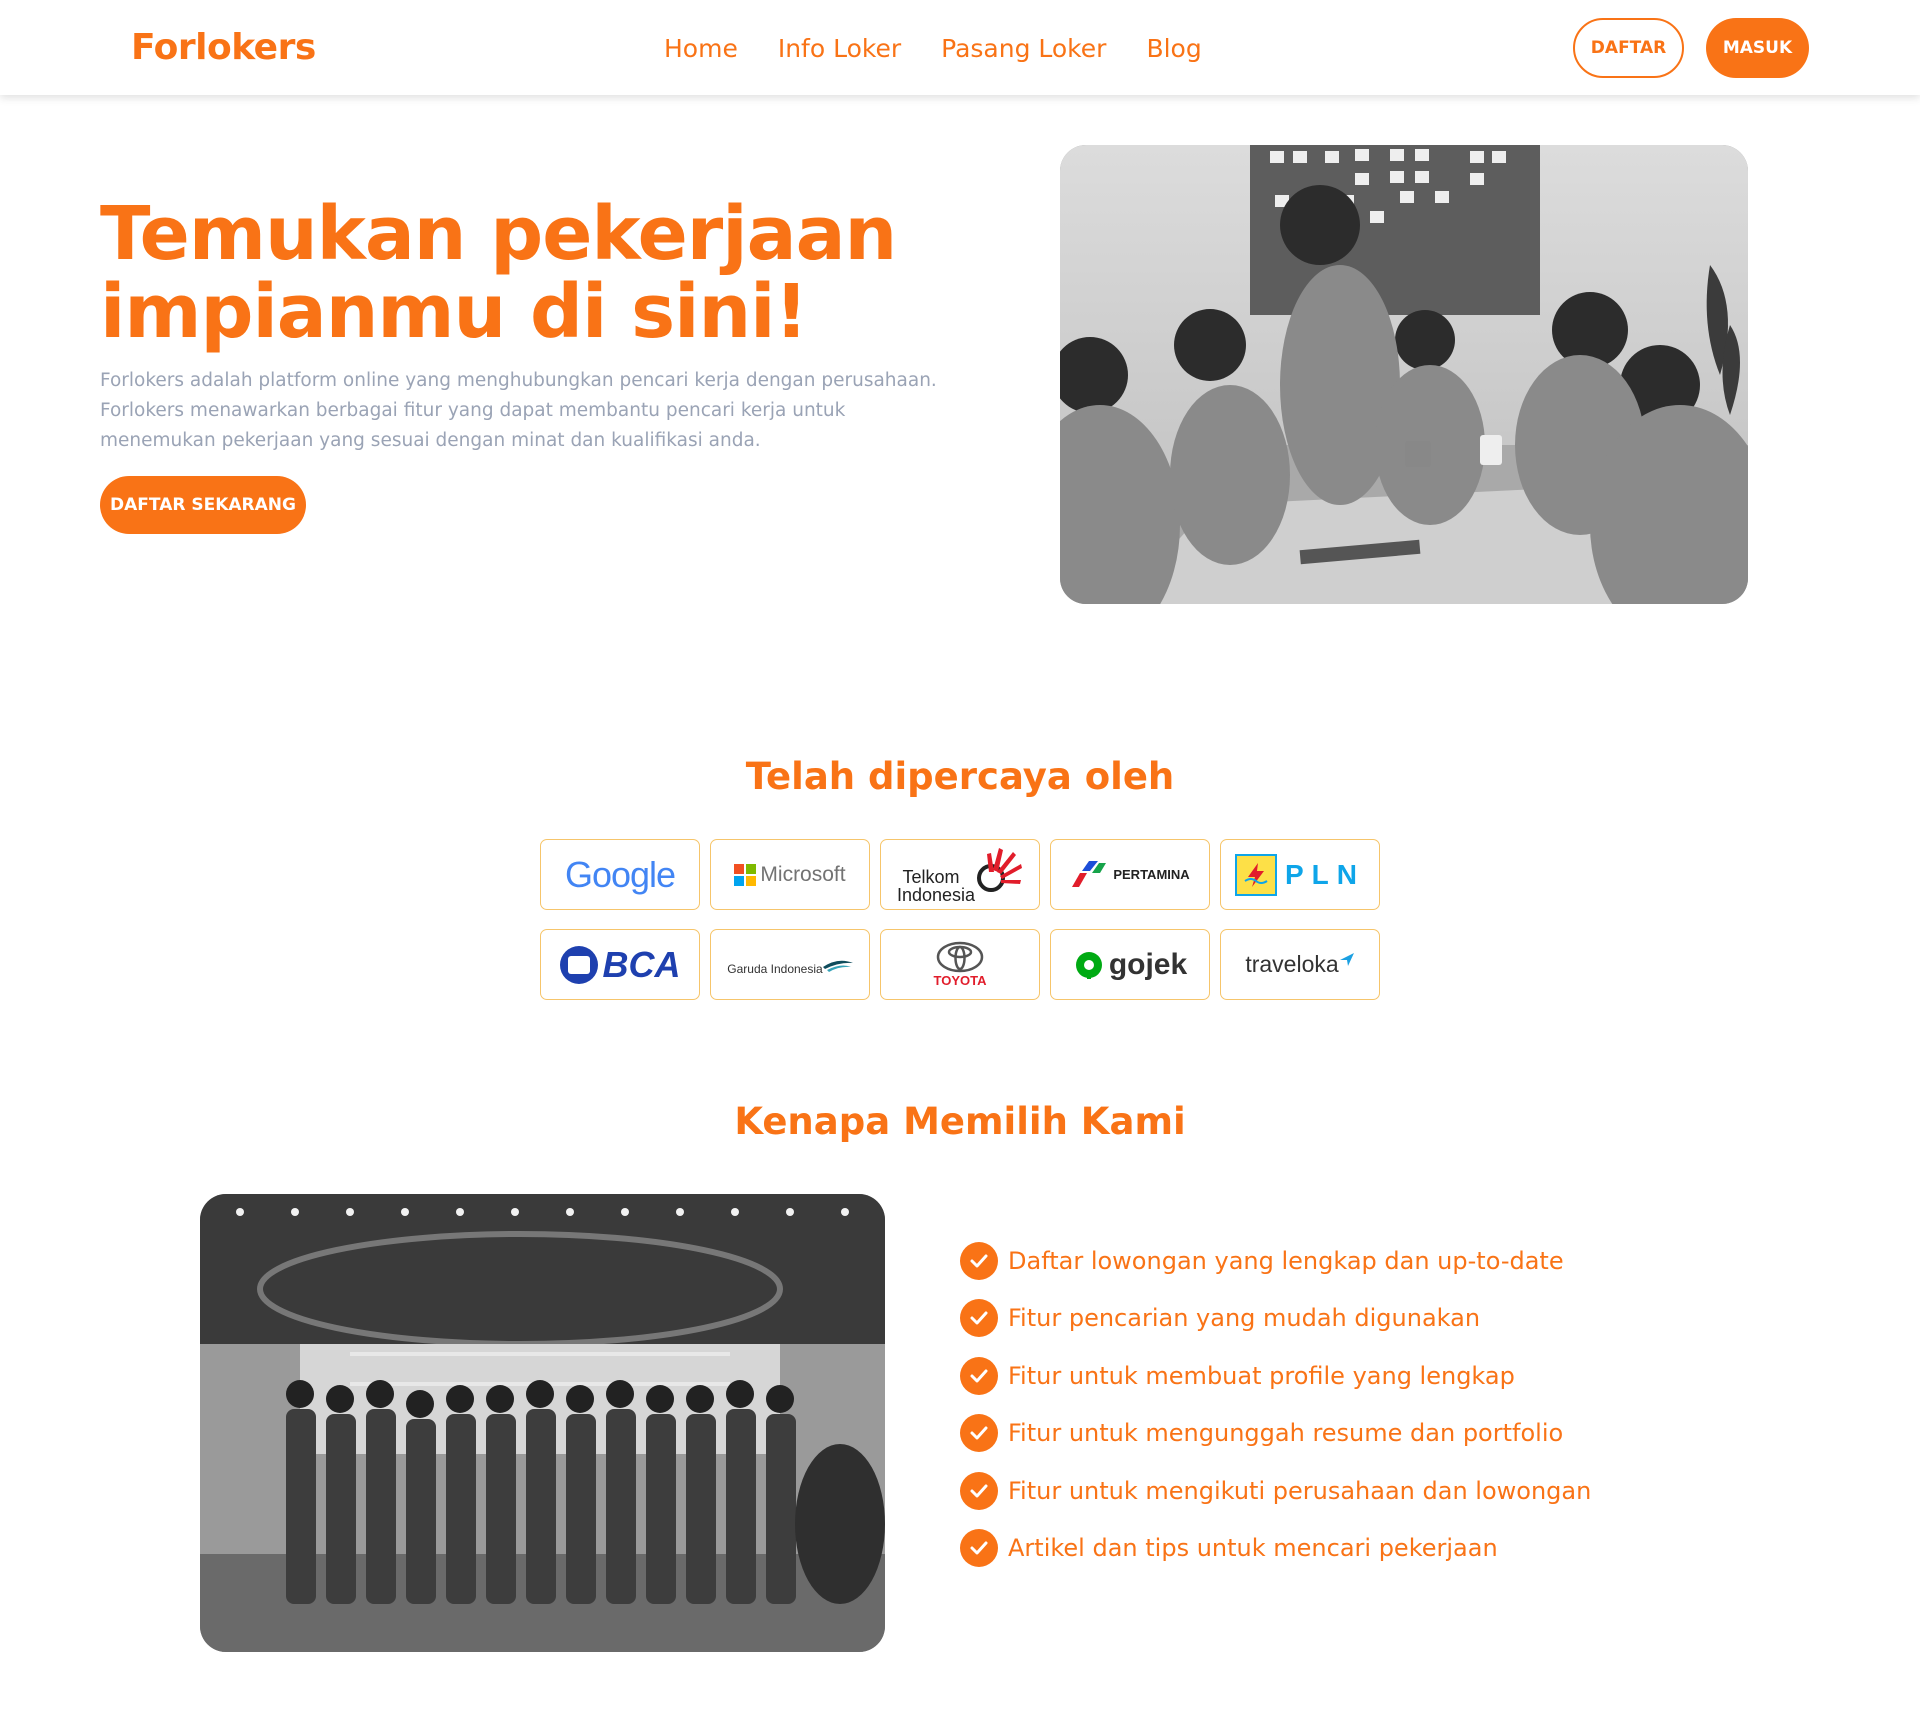 Image resolution: width=1920 pixels, height=1720 pixels. What do you see at coordinates (960, 957) in the screenshot?
I see `toyota-emblem-icon` at bounding box center [960, 957].